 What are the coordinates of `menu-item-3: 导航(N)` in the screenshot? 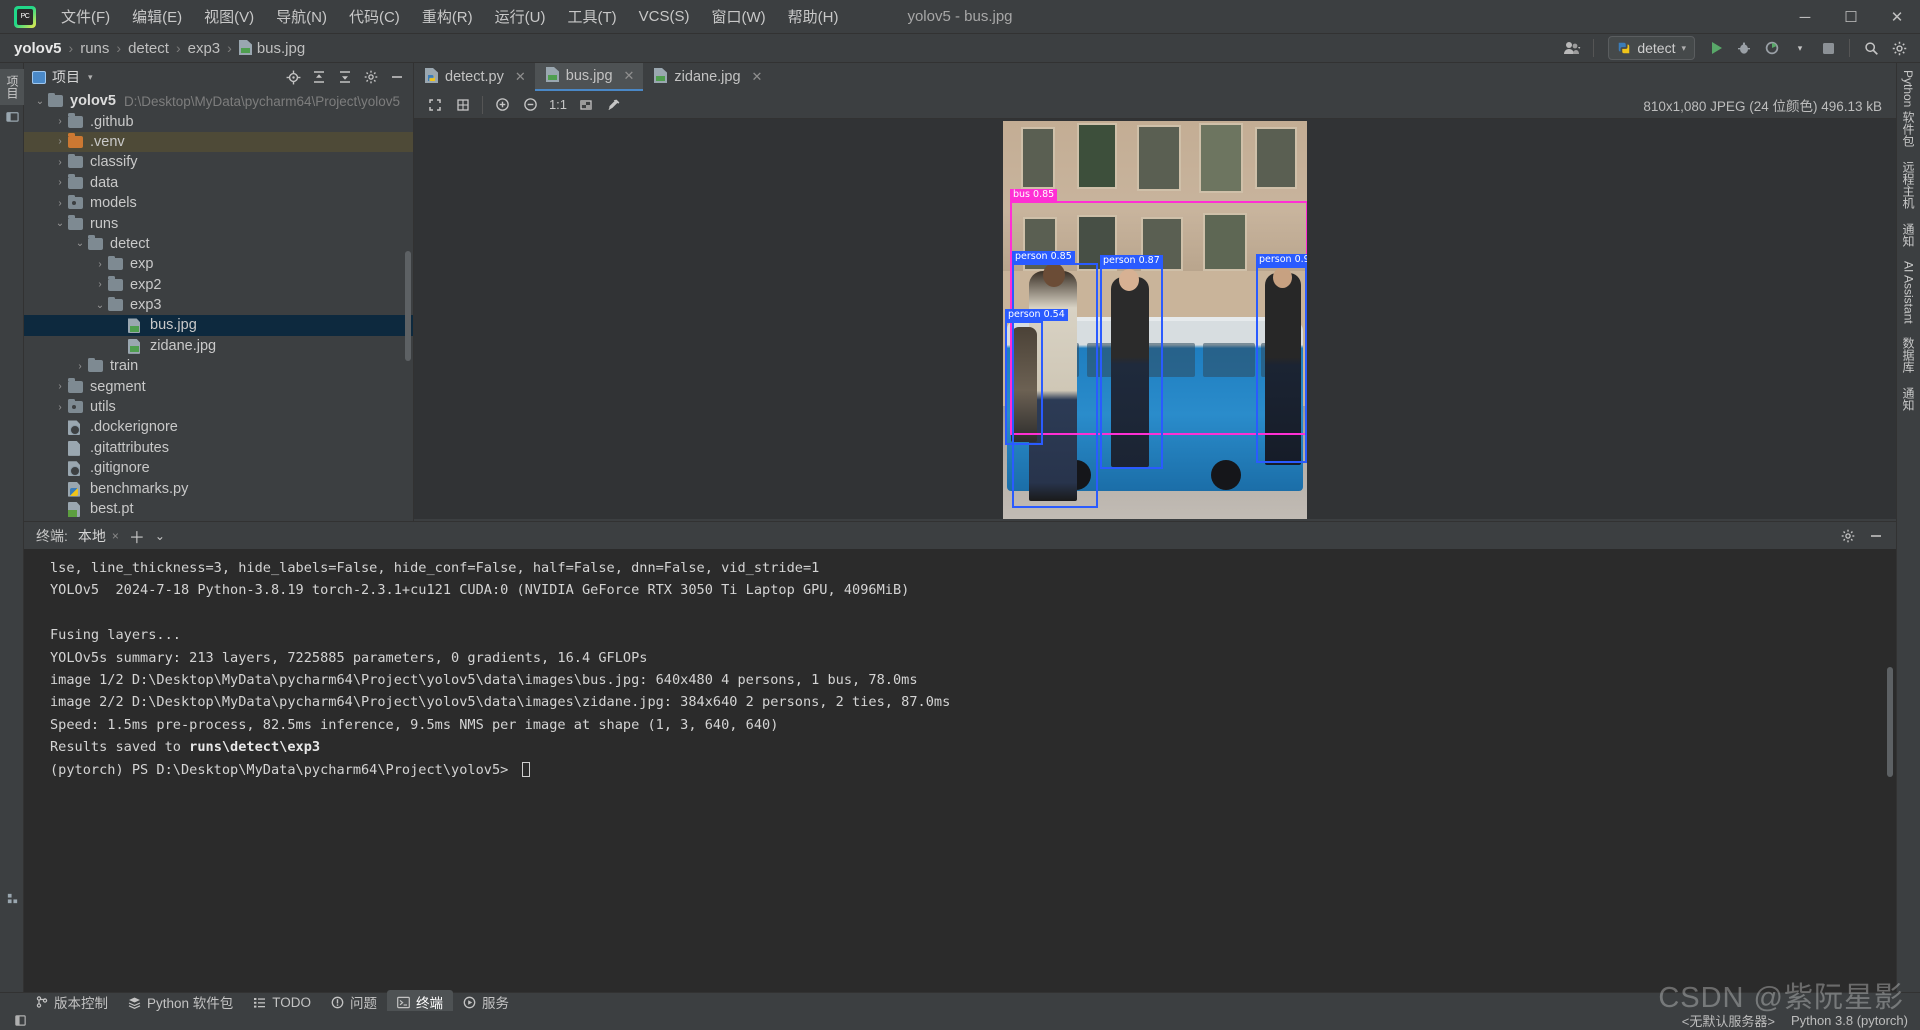 It's located at (301, 16).